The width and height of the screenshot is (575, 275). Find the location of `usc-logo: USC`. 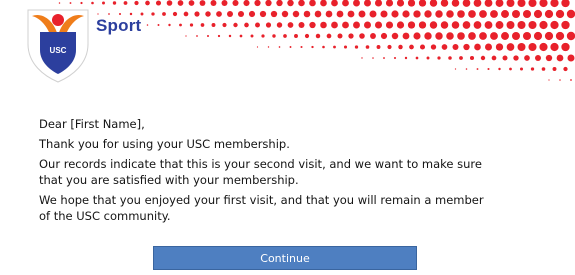

usc-logo: USC is located at coordinates (58, 45).